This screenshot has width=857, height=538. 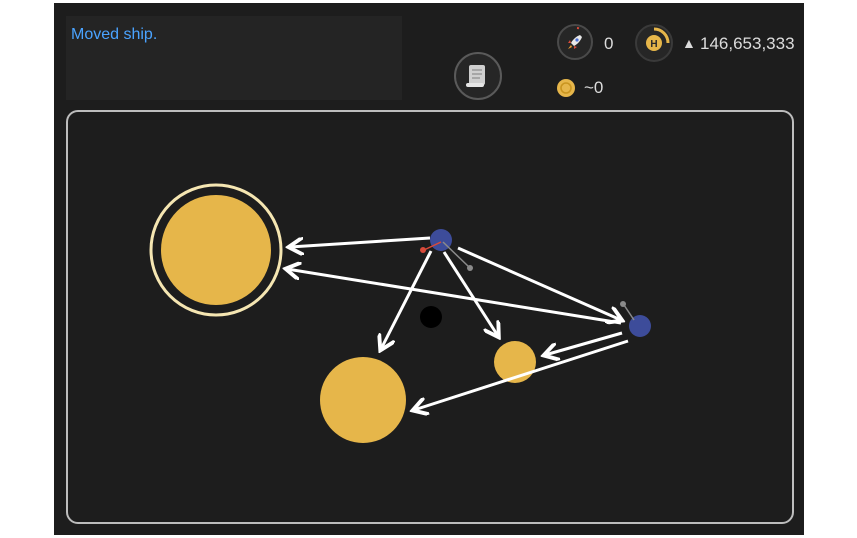 I want to click on arrow-ship1-to-small, so click(x=470, y=293).